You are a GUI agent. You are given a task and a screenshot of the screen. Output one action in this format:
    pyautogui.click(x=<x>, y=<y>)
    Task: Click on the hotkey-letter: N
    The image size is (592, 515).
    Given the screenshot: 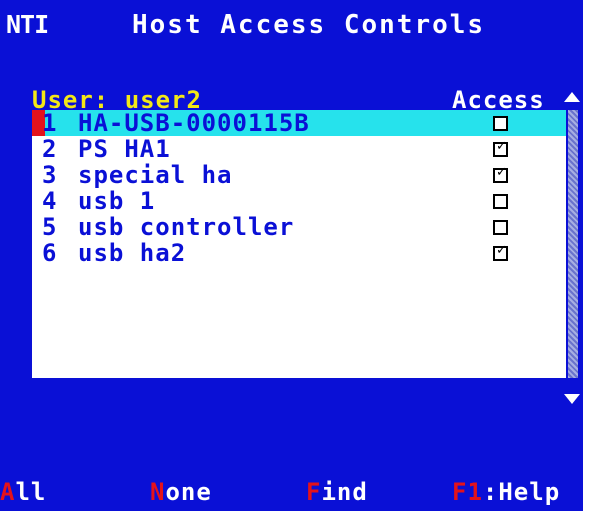 What is the action you would take?
    pyautogui.click(x=158, y=492)
    